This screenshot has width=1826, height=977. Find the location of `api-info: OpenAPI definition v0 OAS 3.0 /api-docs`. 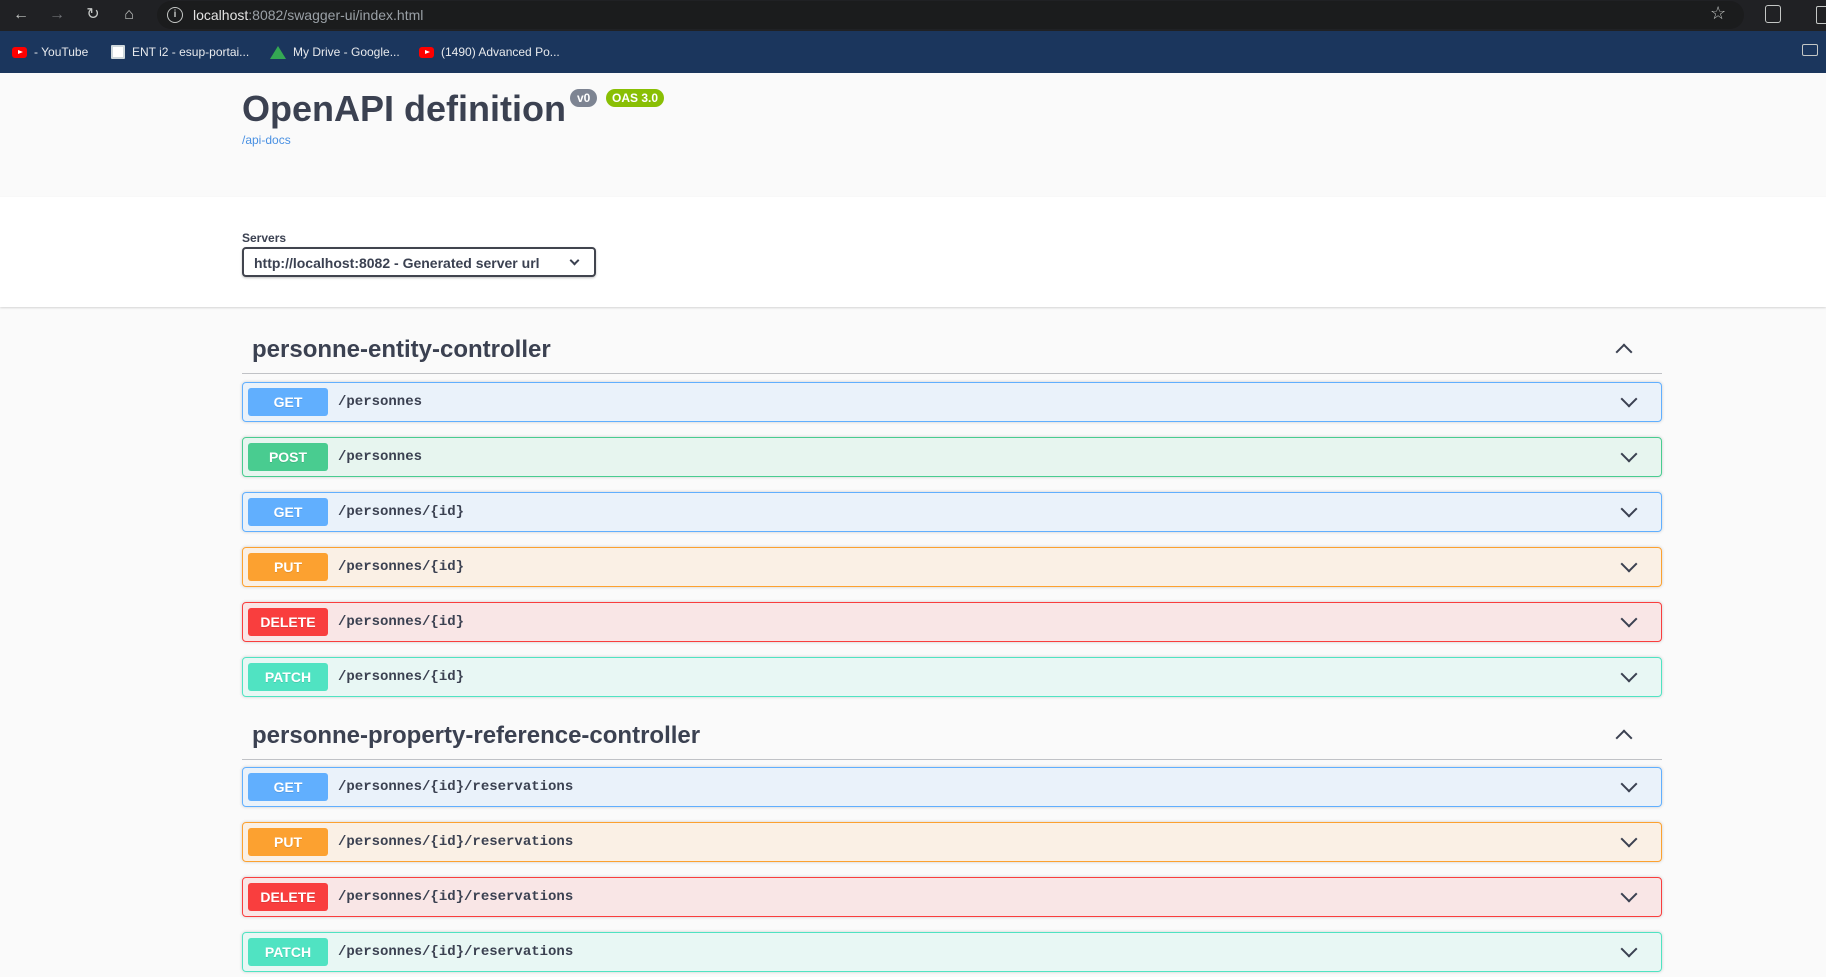

api-info: OpenAPI definition v0 OAS 3.0 /api-docs is located at coordinates (913, 135).